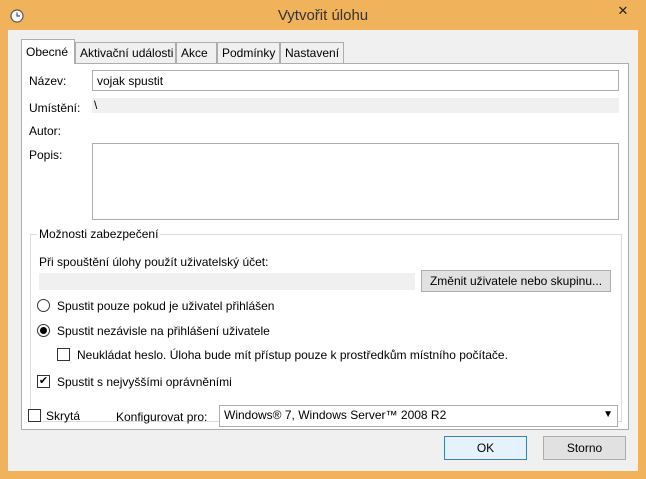 The height and width of the screenshot is (479, 646). I want to click on run-whether-logged-on-radio, so click(43, 330).